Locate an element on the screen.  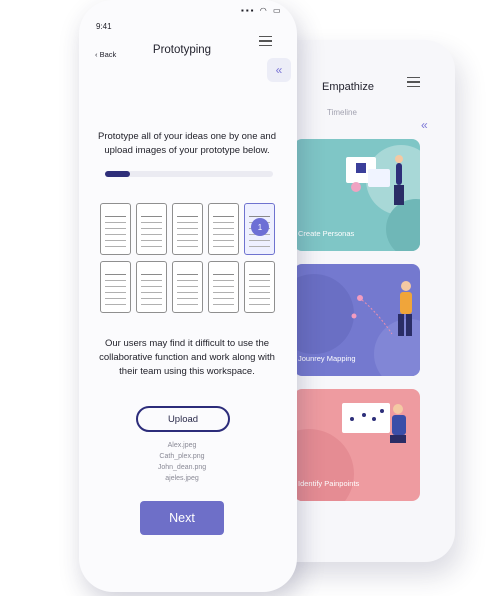
file-name: Cath_plex.png is located at coordinates (182, 456).